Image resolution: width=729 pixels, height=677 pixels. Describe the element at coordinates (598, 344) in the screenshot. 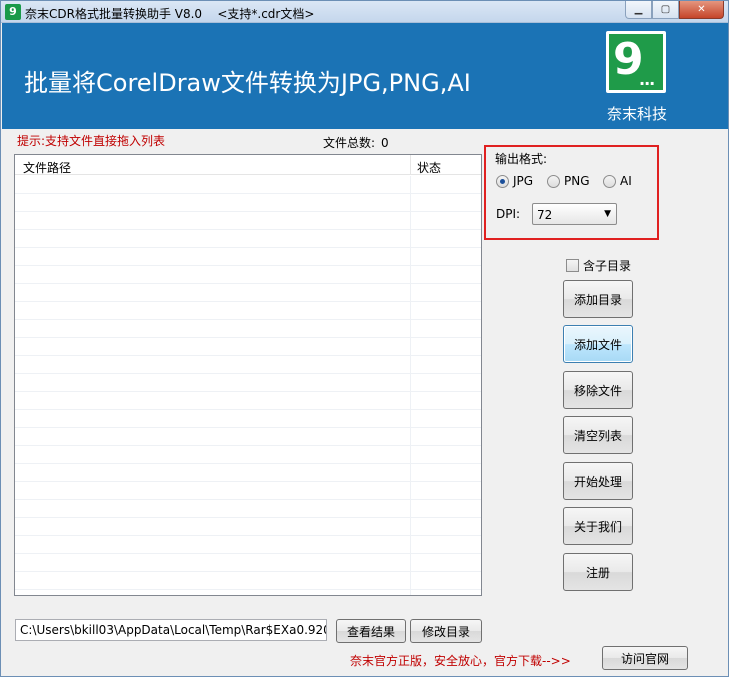

I see `add-file-button: 添加文件` at that location.